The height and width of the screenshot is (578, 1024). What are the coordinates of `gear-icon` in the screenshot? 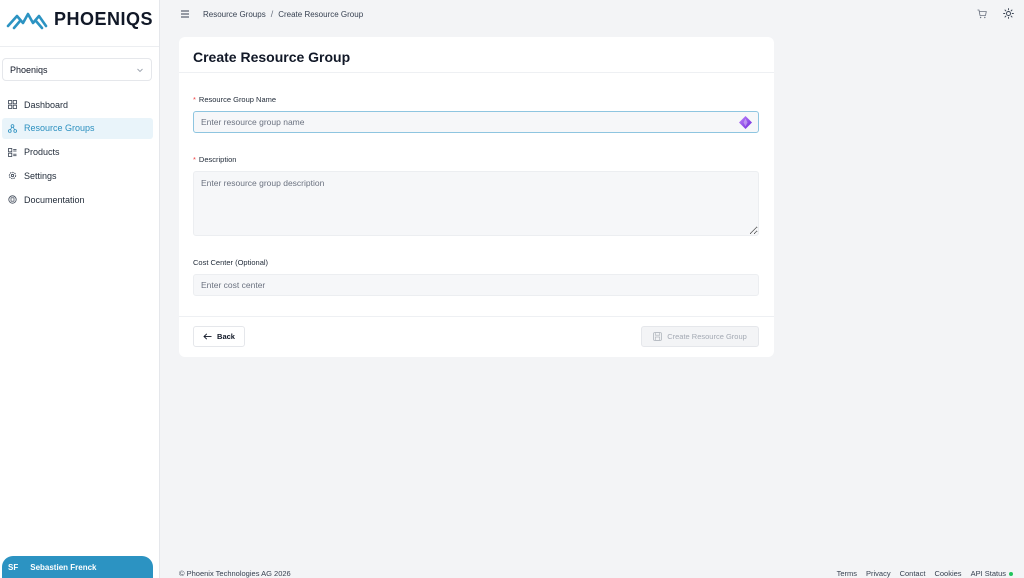 It's located at (12, 176).